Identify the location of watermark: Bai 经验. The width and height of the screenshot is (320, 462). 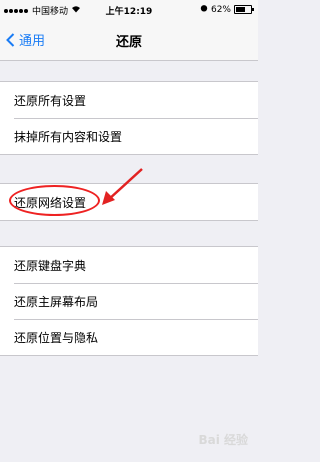
(223, 440).